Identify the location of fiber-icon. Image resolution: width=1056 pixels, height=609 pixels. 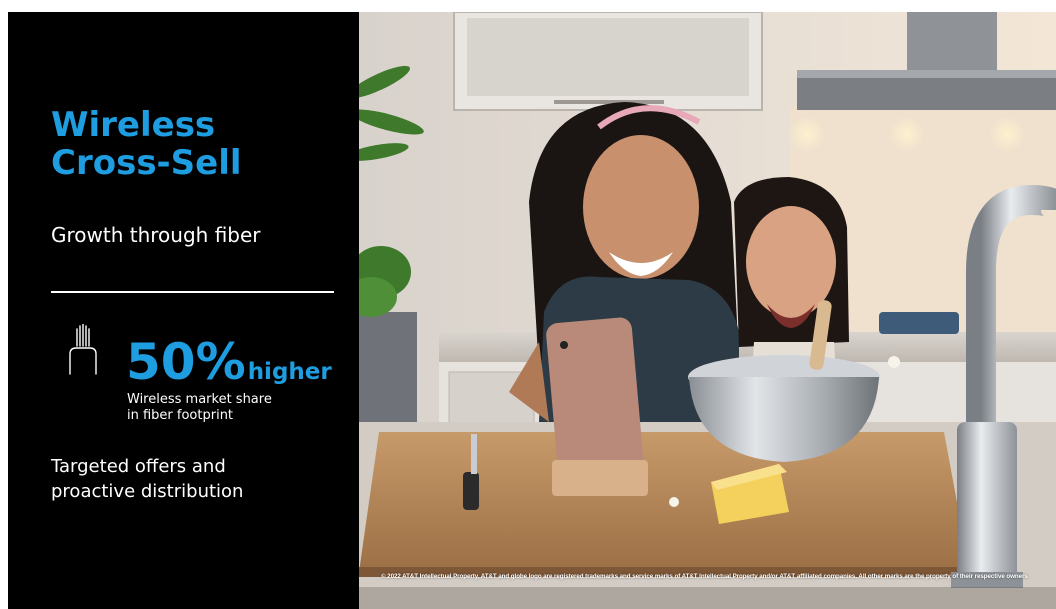
(83, 349).